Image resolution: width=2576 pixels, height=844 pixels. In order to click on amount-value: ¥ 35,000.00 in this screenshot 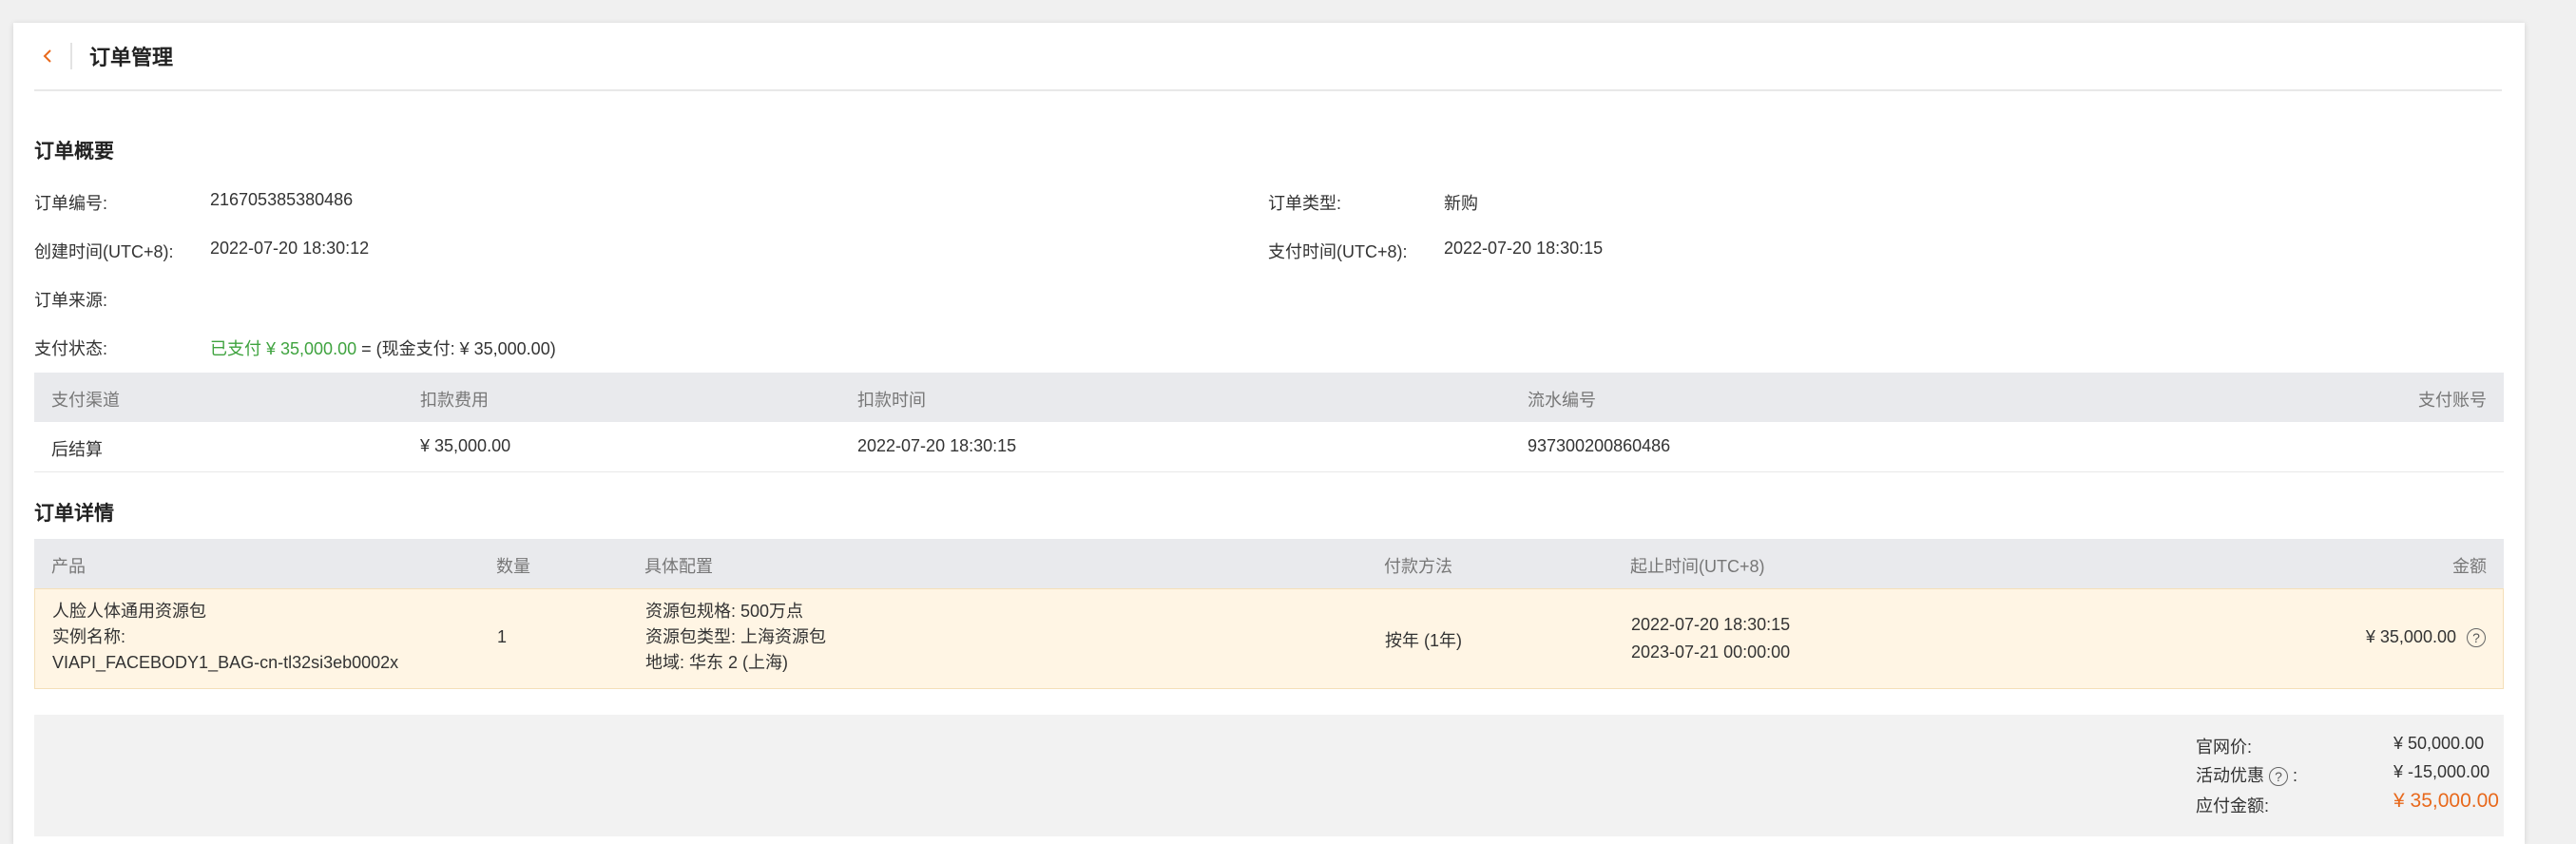, I will do `click(2410, 636)`.